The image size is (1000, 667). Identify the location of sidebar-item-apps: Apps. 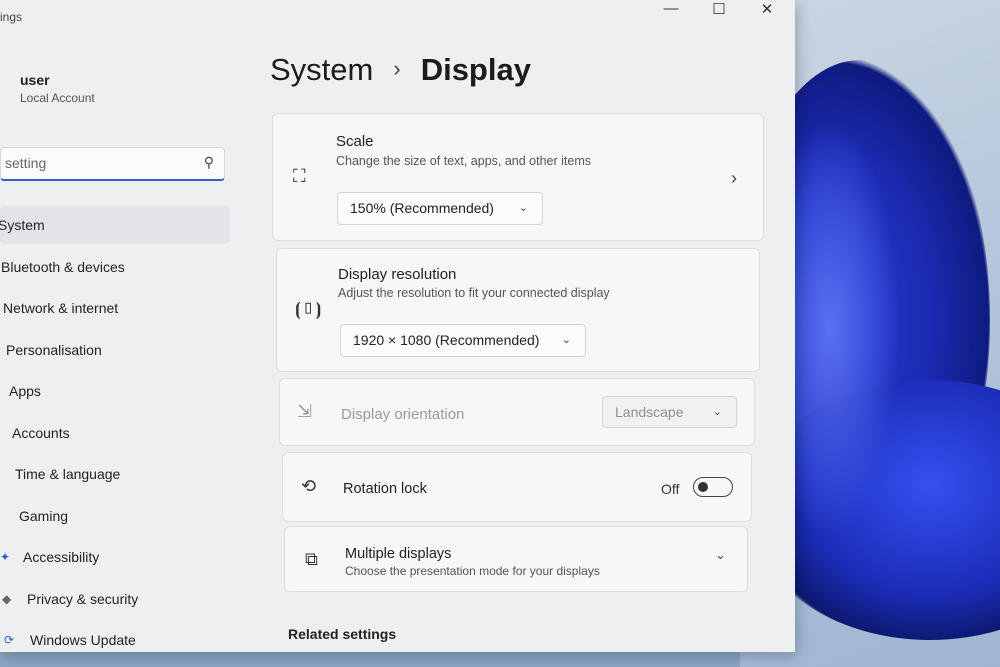
(115, 391).